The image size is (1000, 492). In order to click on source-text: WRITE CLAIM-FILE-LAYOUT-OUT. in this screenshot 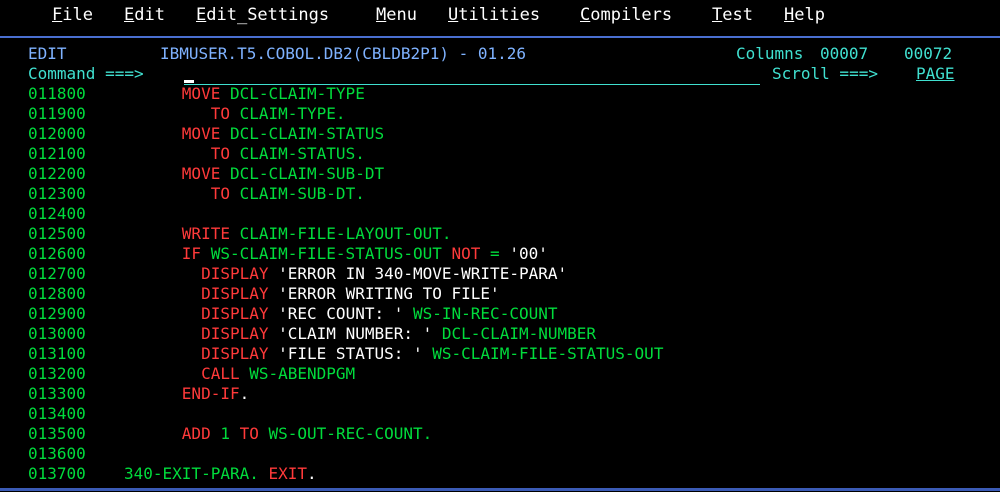, I will do `click(288, 234)`.